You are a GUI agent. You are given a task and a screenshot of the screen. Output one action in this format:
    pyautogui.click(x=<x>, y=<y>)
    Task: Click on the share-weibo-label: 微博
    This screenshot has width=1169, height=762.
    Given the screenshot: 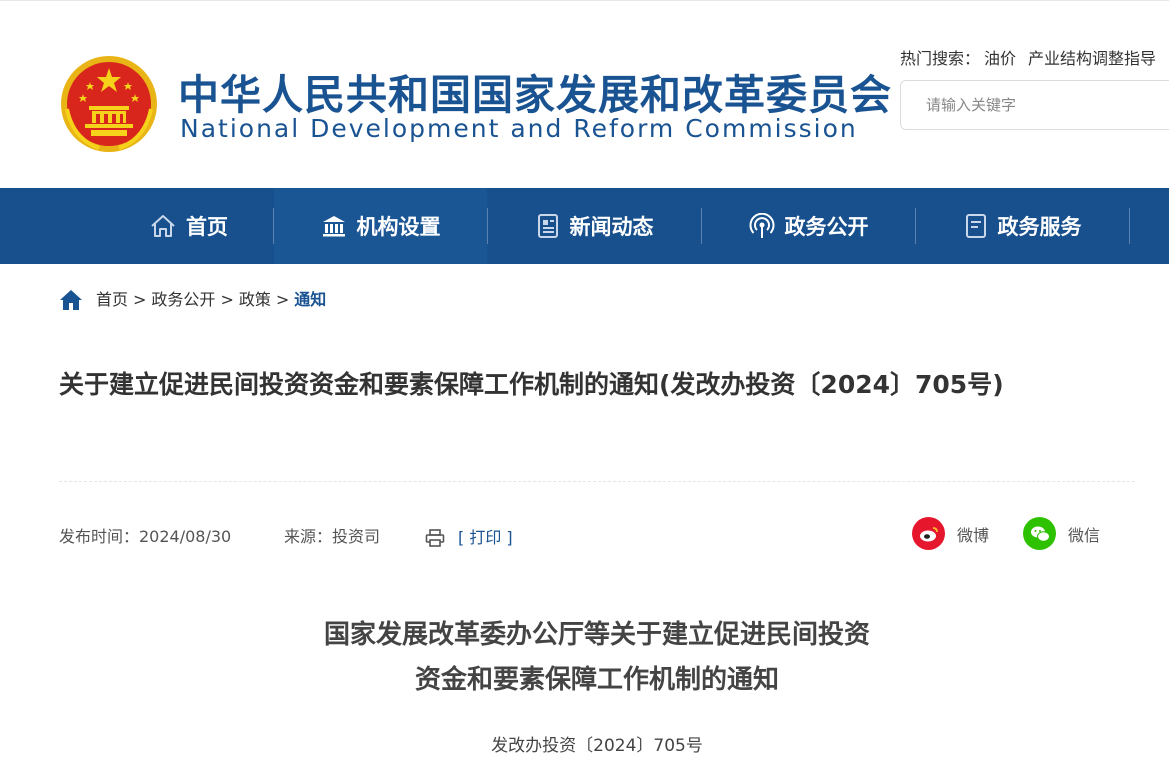 What is the action you would take?
    pyautogui.click(x=973, y=535)
    